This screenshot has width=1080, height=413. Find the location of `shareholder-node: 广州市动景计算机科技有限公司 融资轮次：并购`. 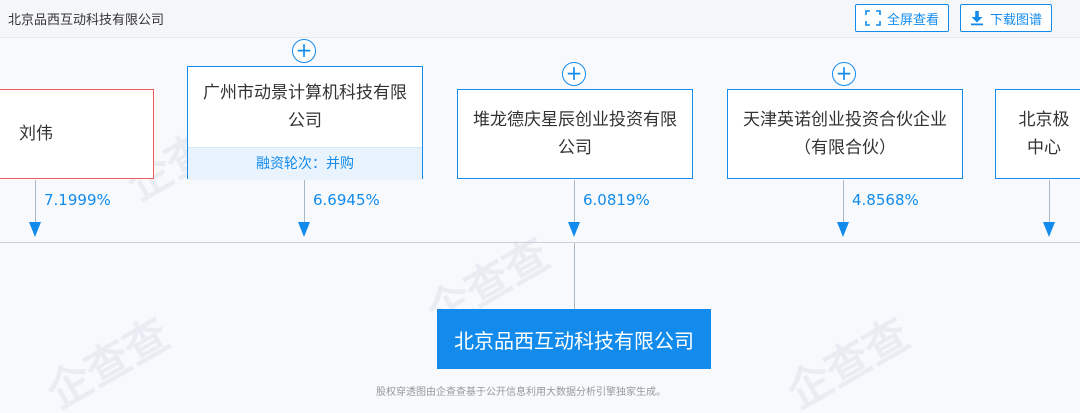

shareholder-node: 广州市动景计算机科技有限公司 融资轮次：并购 is located at coordinates (305, 123).